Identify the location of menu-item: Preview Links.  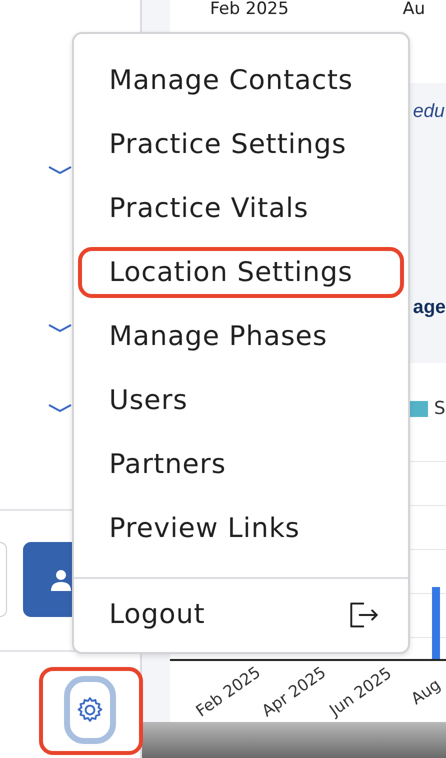
(241, 528).